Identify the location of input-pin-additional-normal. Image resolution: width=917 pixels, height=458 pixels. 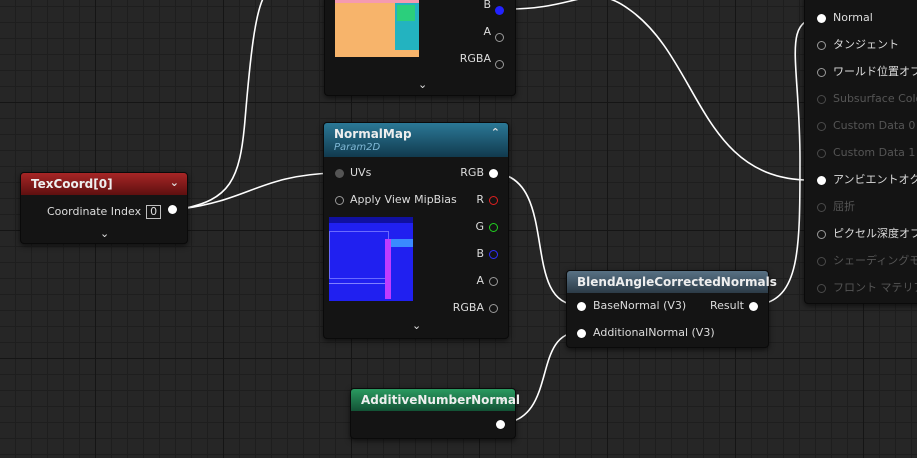
(581, 333).